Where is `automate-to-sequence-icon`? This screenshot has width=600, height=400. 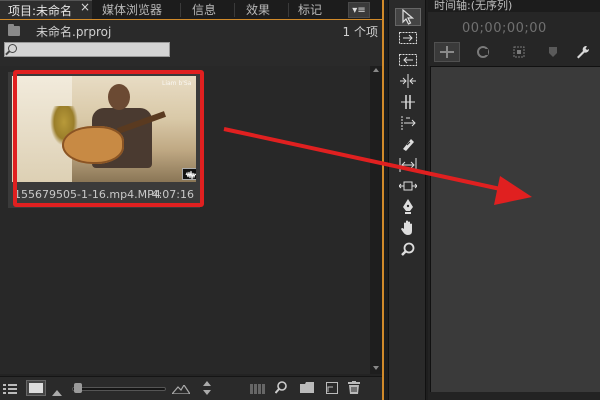 automate-to-sequence-icon is located at coordinates (258, 390).